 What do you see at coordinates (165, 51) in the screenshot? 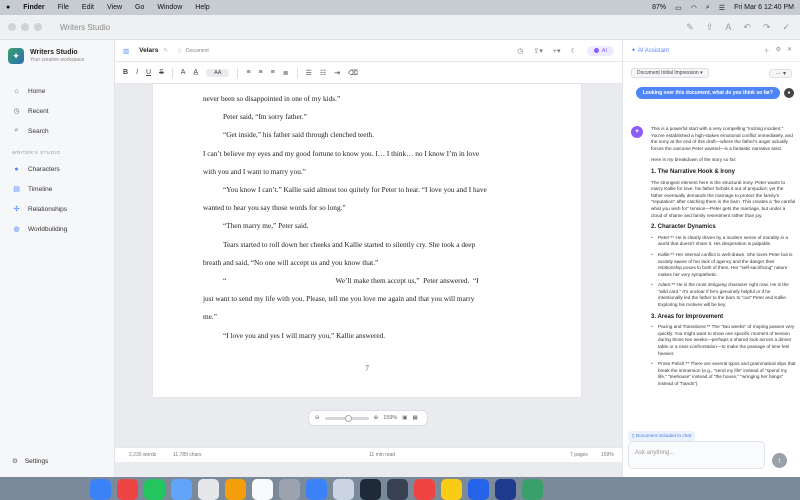
I see `pencil-icon: ✎` at bounding box center [165, 51].